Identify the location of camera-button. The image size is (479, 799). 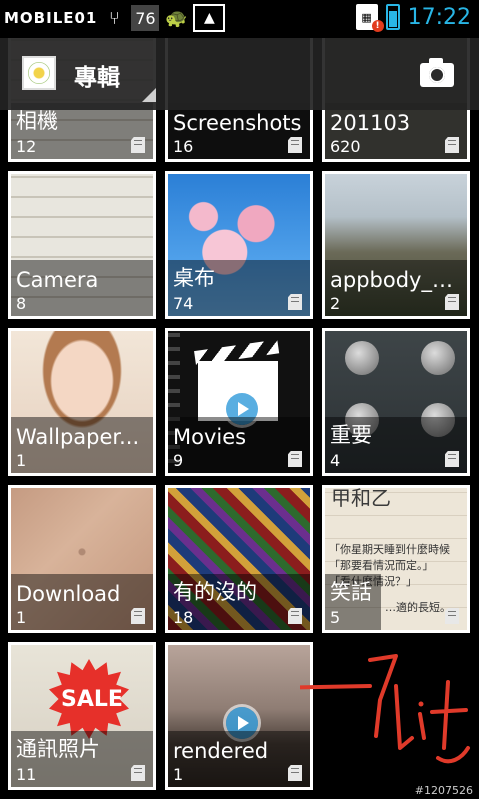
(437, 75).